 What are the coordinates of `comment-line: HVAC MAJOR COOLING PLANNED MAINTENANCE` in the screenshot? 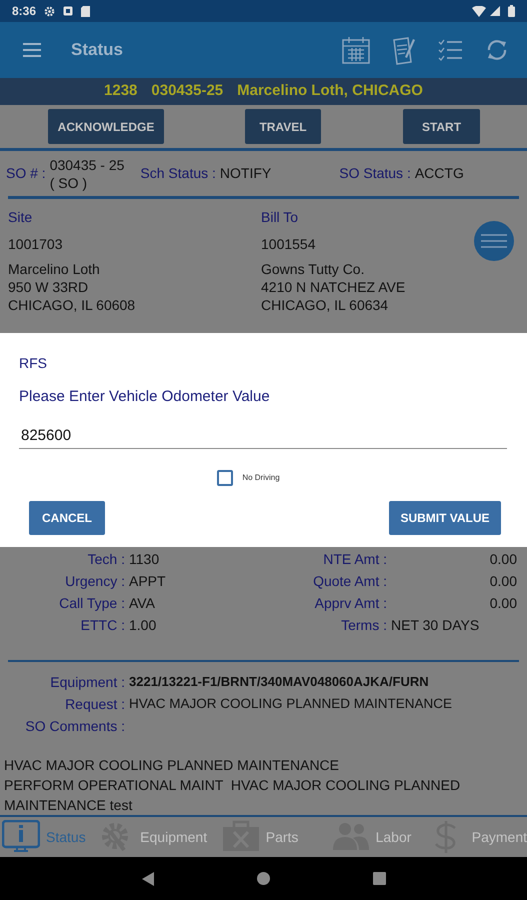 It's located at (172, 765).